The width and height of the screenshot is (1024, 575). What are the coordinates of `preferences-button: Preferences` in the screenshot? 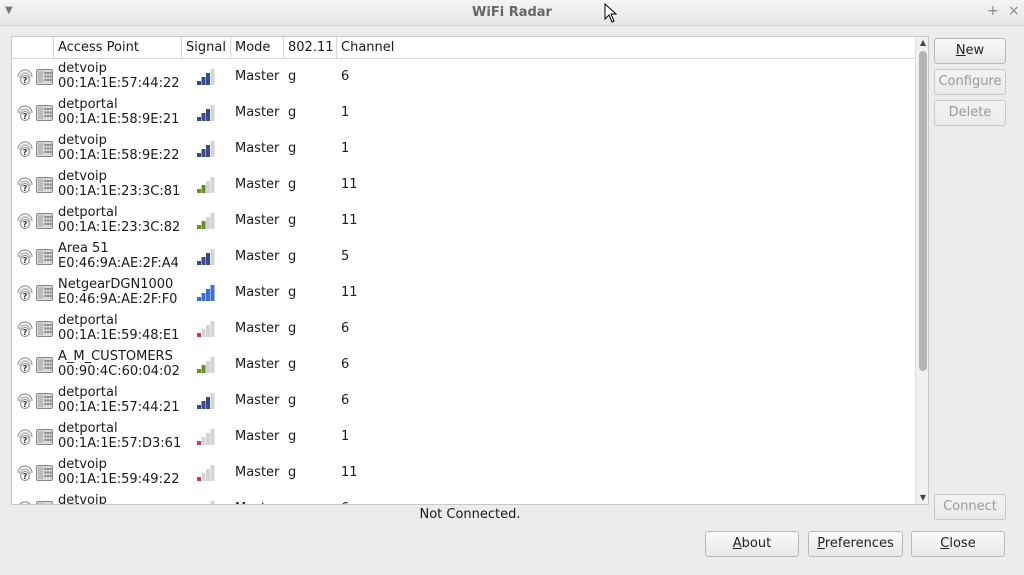 It's located at (855, 544).